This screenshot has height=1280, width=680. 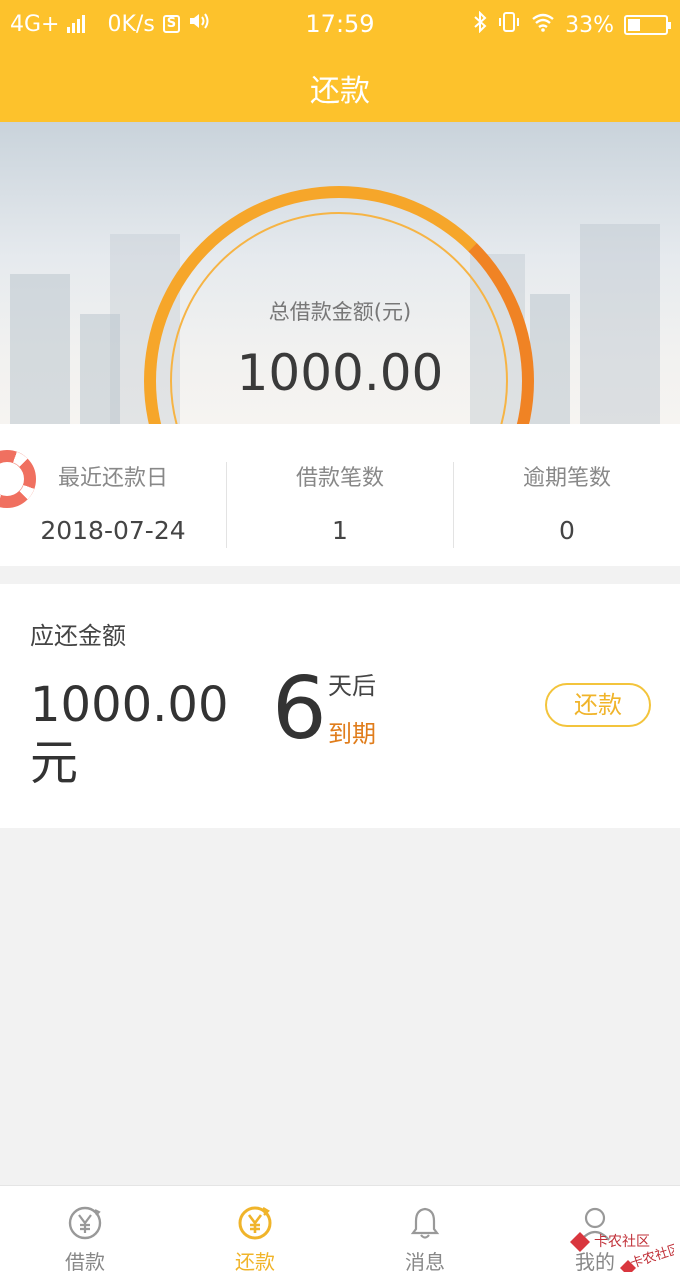 What do you see at coordinates (567, 530) in the screenshot?
I see `stat-value: 0` at bounding box center [567, 530].